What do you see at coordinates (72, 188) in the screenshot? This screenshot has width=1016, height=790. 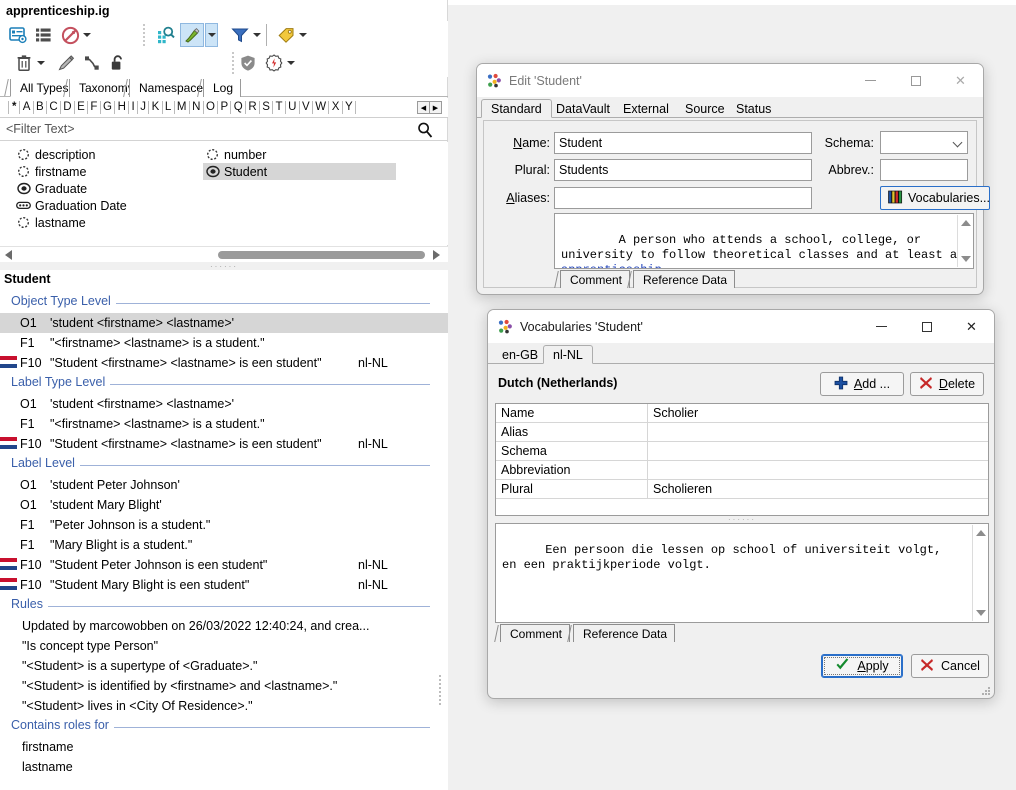 I see `list-item: Graduate` at bounding box center [72, 188].